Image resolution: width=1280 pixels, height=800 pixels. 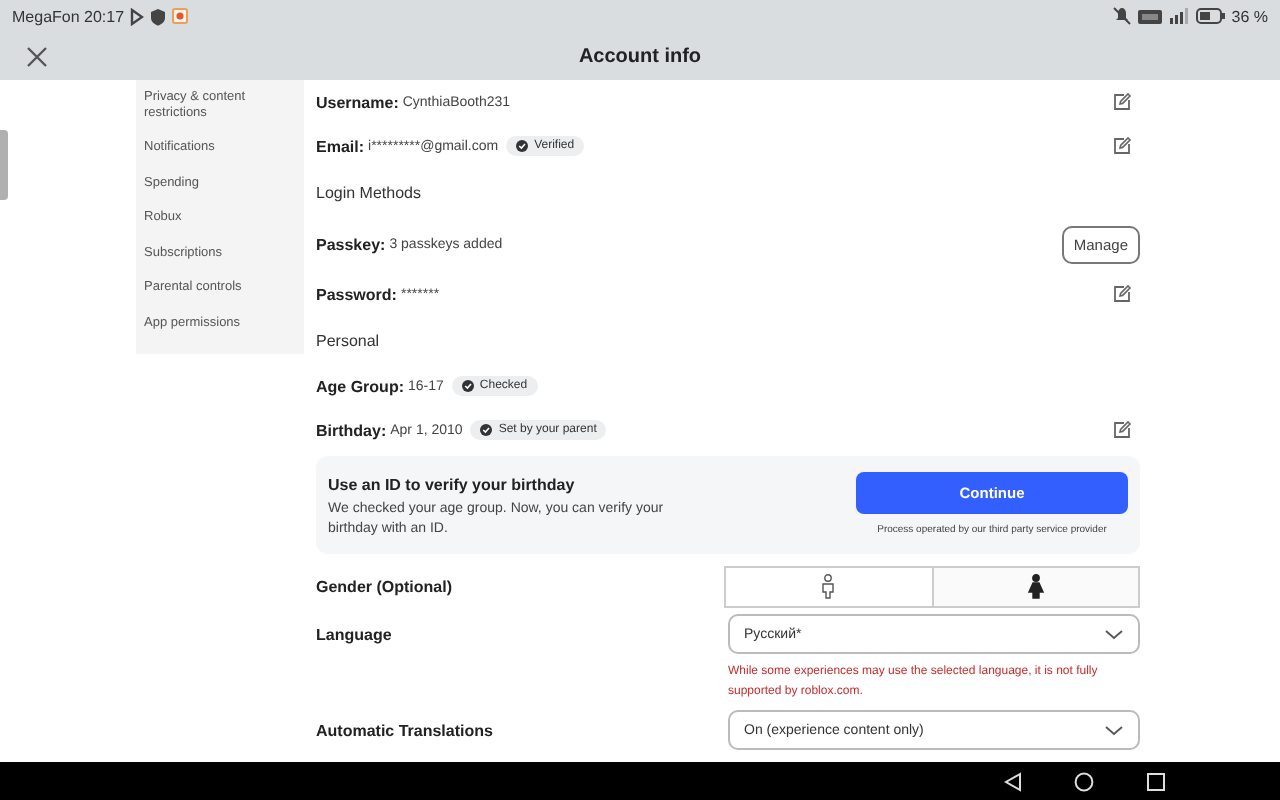 I want to click on page-title: Account info, so click(x=640, y=56).